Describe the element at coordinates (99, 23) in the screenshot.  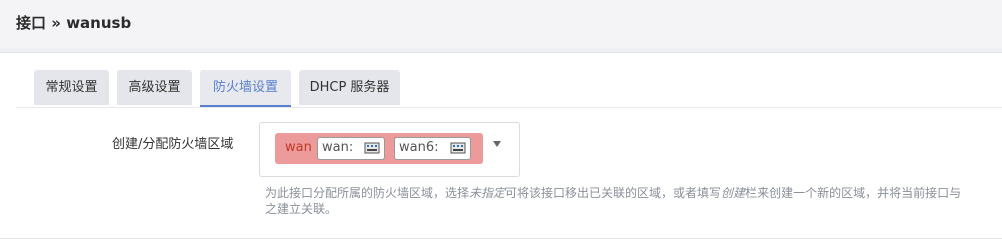
I see `breadcrumb-current: wanusb` at that location.